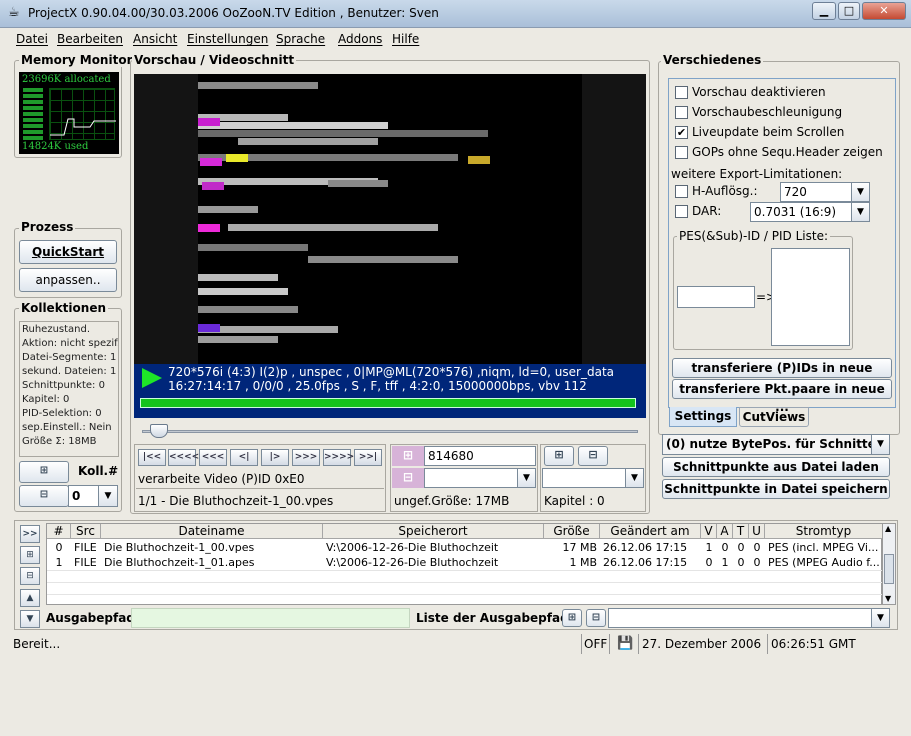 The image size is (911, 736). I want to click on table-cell: 1, so click(709, 547).